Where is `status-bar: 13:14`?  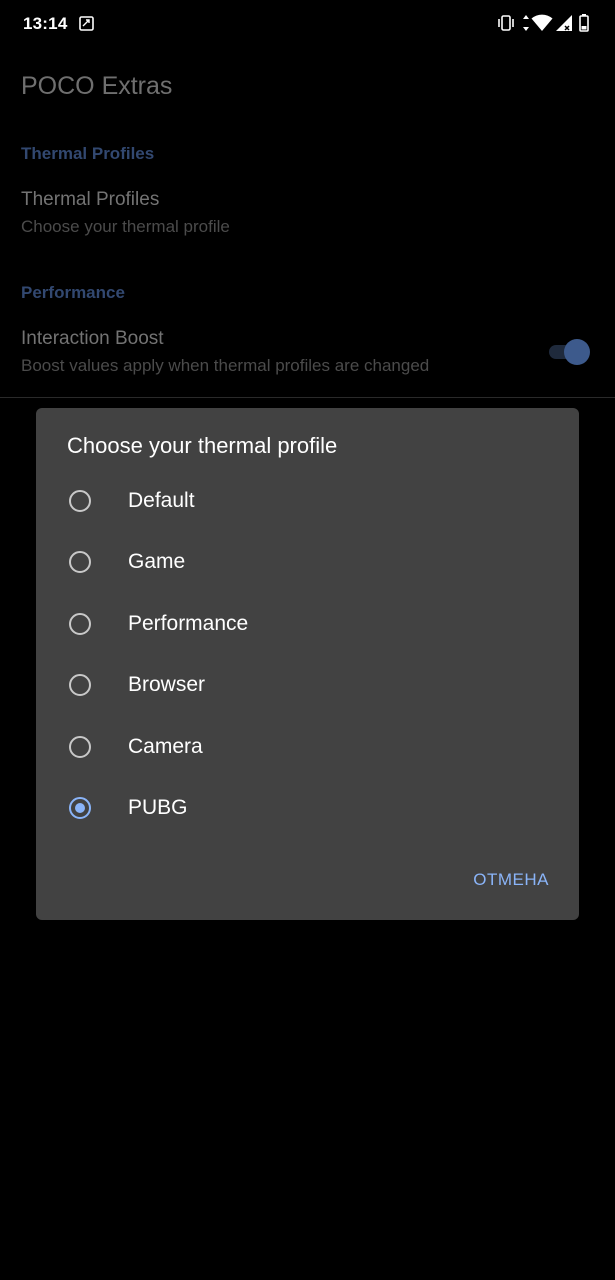
status-bar: 13:14 is located at coordinates (307, 25).